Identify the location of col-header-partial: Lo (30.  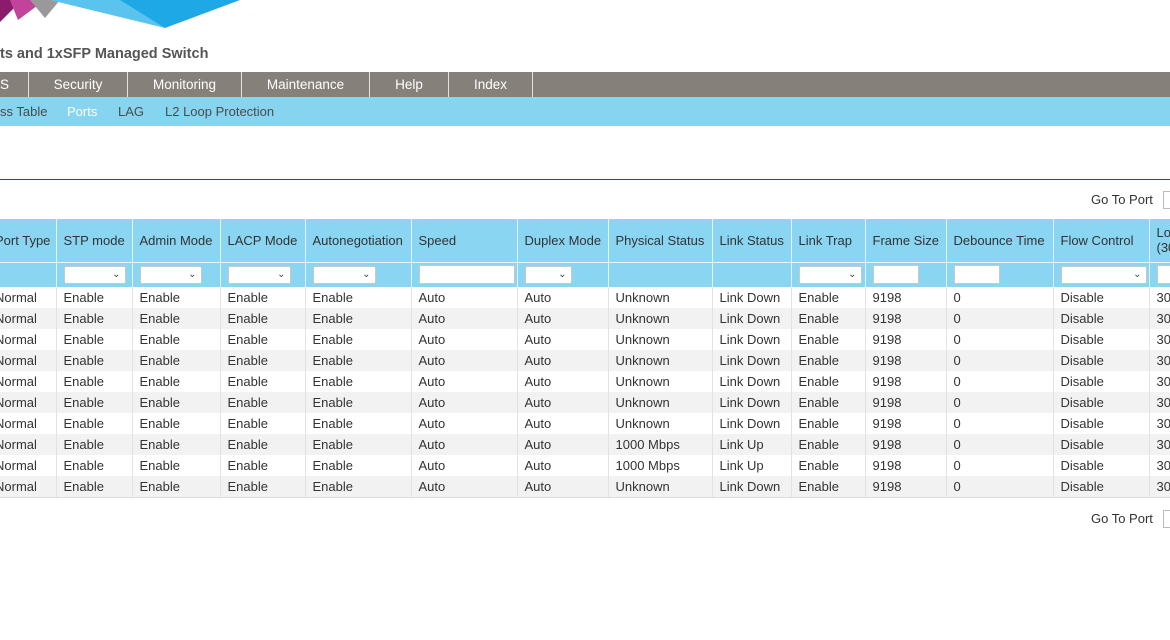
(1159, 240).